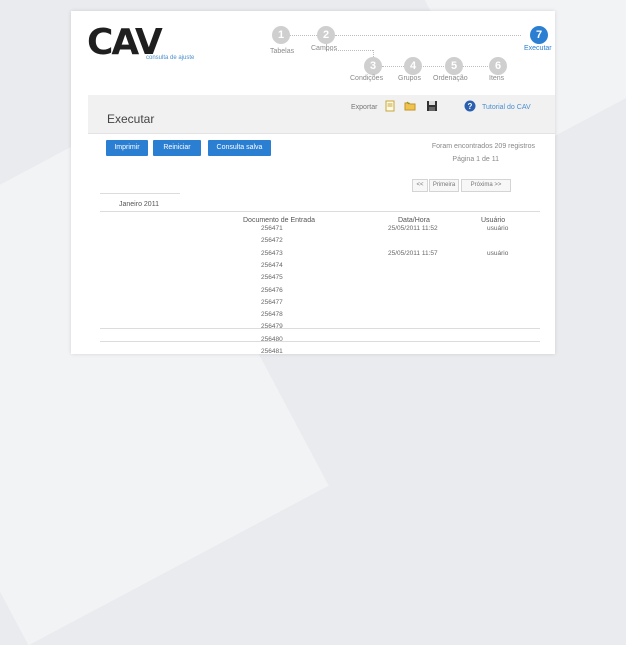 The image size is (626, 645). What do you see at coordinates (367, 78) in the screenshot?
I see `step-3-label: Condições` at bounding box center [367, 78].